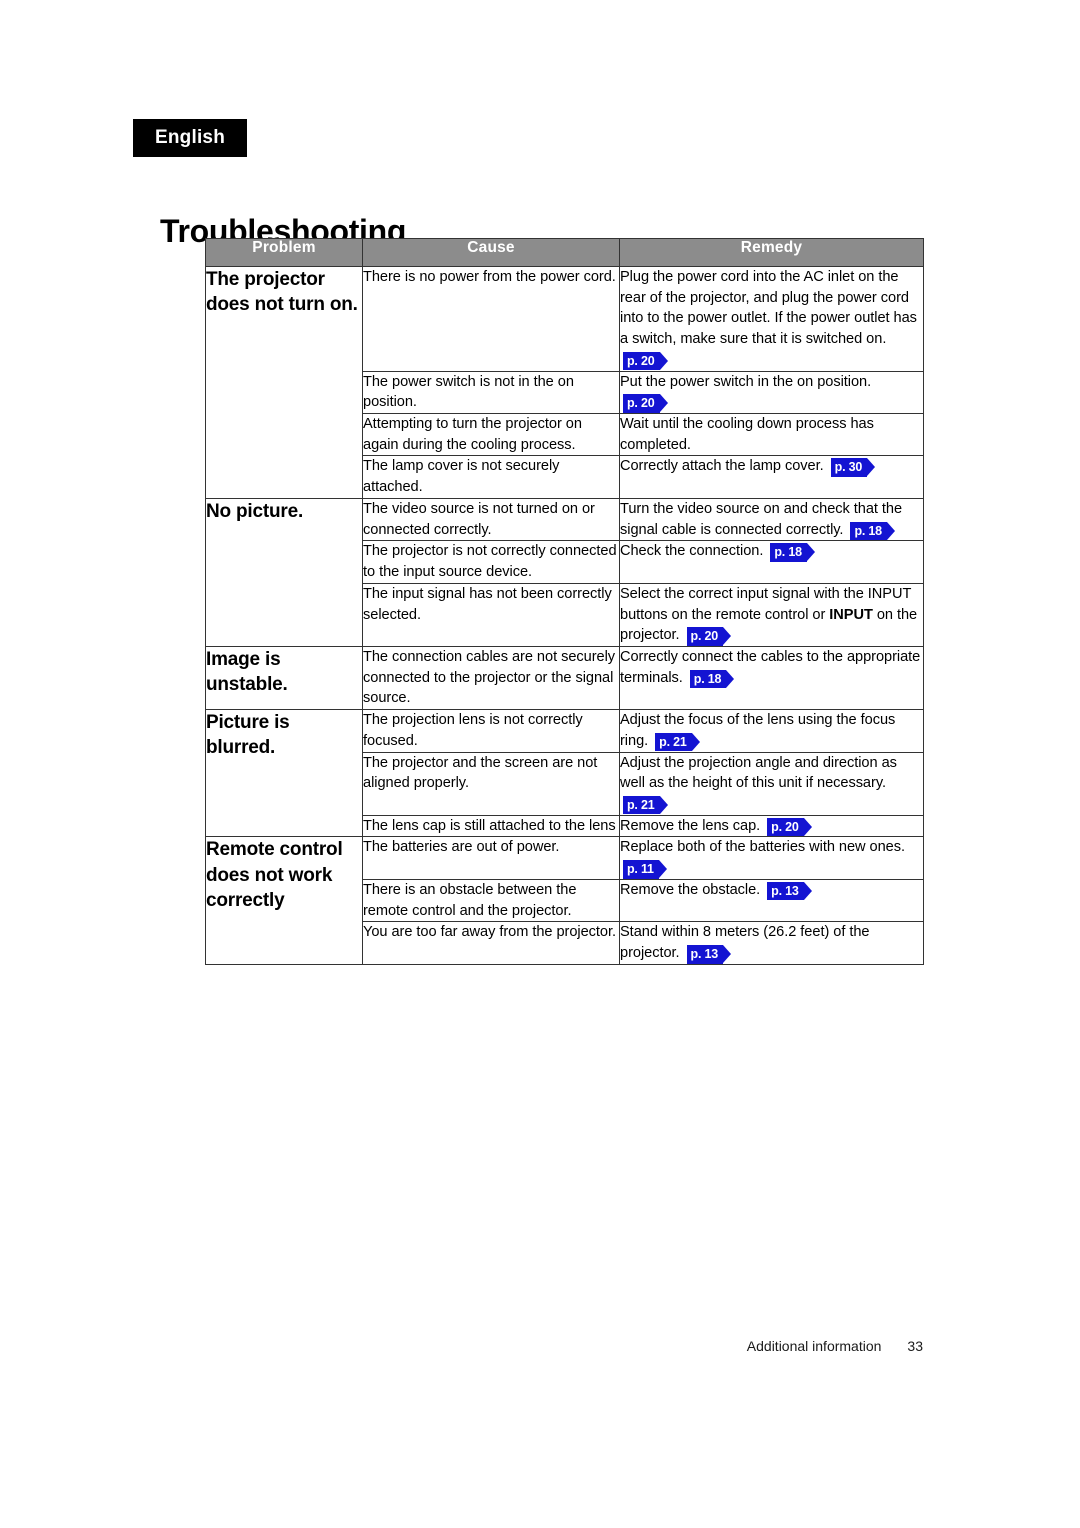 The width and height of the screenshot is (1080, 1528). Describe the element at coordinates (722, 466) in the screenshot. I see `remedy-text: Correctly attach the lamp cover.` at that location.